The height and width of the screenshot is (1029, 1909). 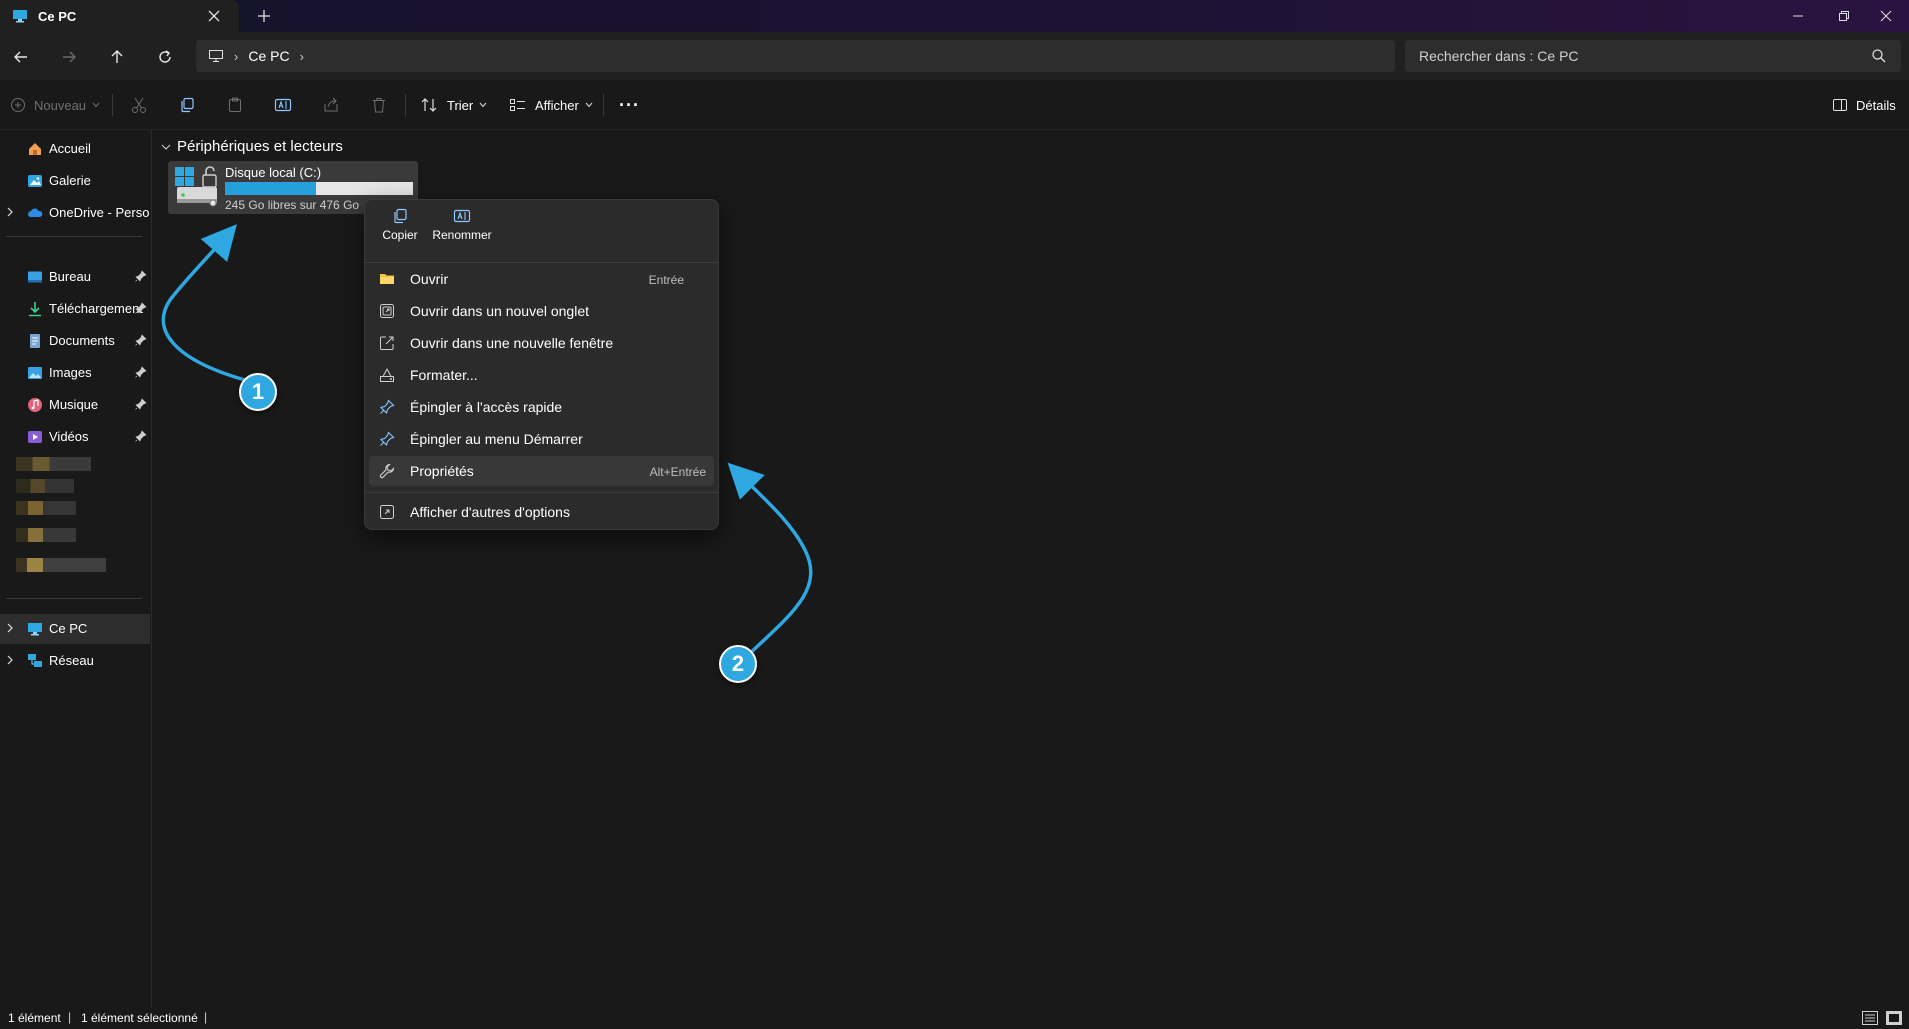 What do you see at coordinates (20, 16) in the screenshot?
I see `pc-icon` at bounding box center [20, 16].